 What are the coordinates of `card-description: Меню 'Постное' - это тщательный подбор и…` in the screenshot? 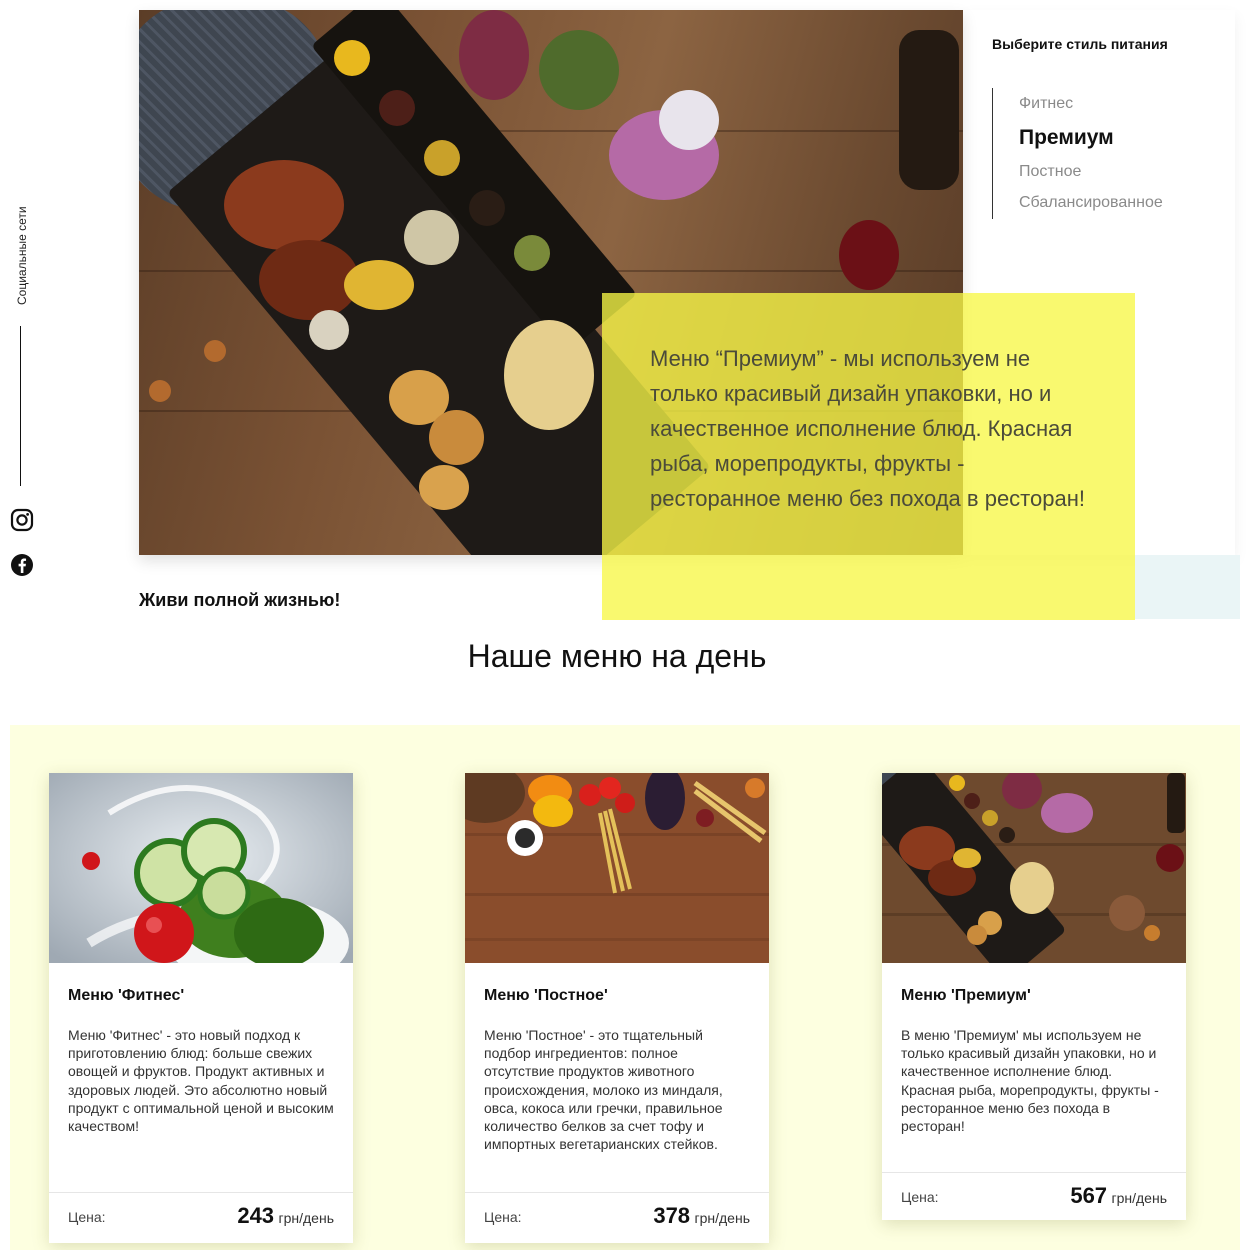 It's located at (603, 1090).